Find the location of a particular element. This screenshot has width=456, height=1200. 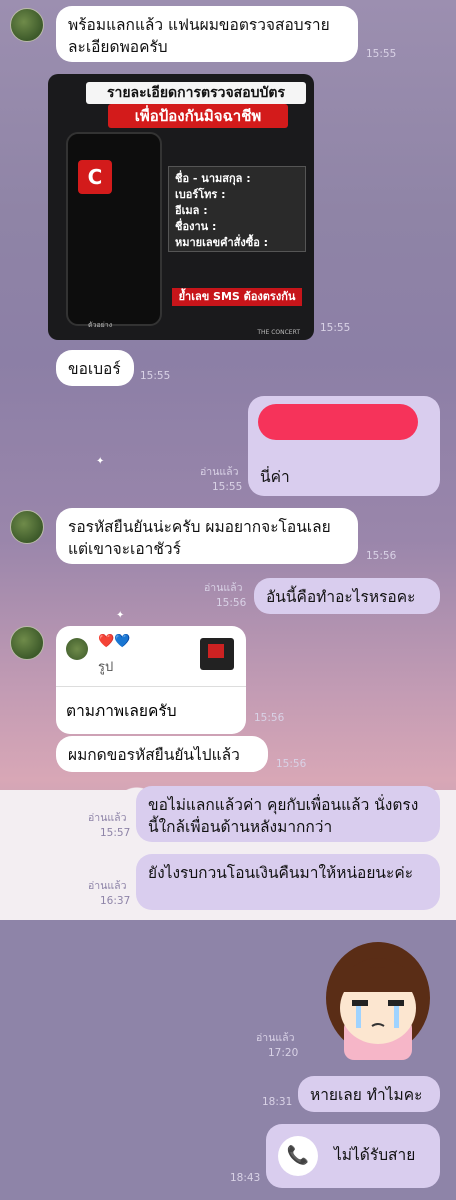

message-bubble-incoming: ขอเบอร์ is located at coordinates (95, 368).